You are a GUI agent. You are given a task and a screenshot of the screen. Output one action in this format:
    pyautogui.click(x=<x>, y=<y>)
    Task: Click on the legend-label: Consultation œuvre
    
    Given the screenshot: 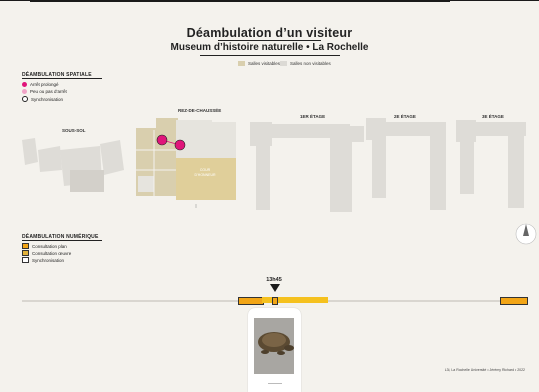 What is the action you would take?
    pyautogui.click(x=52, y=253)
    